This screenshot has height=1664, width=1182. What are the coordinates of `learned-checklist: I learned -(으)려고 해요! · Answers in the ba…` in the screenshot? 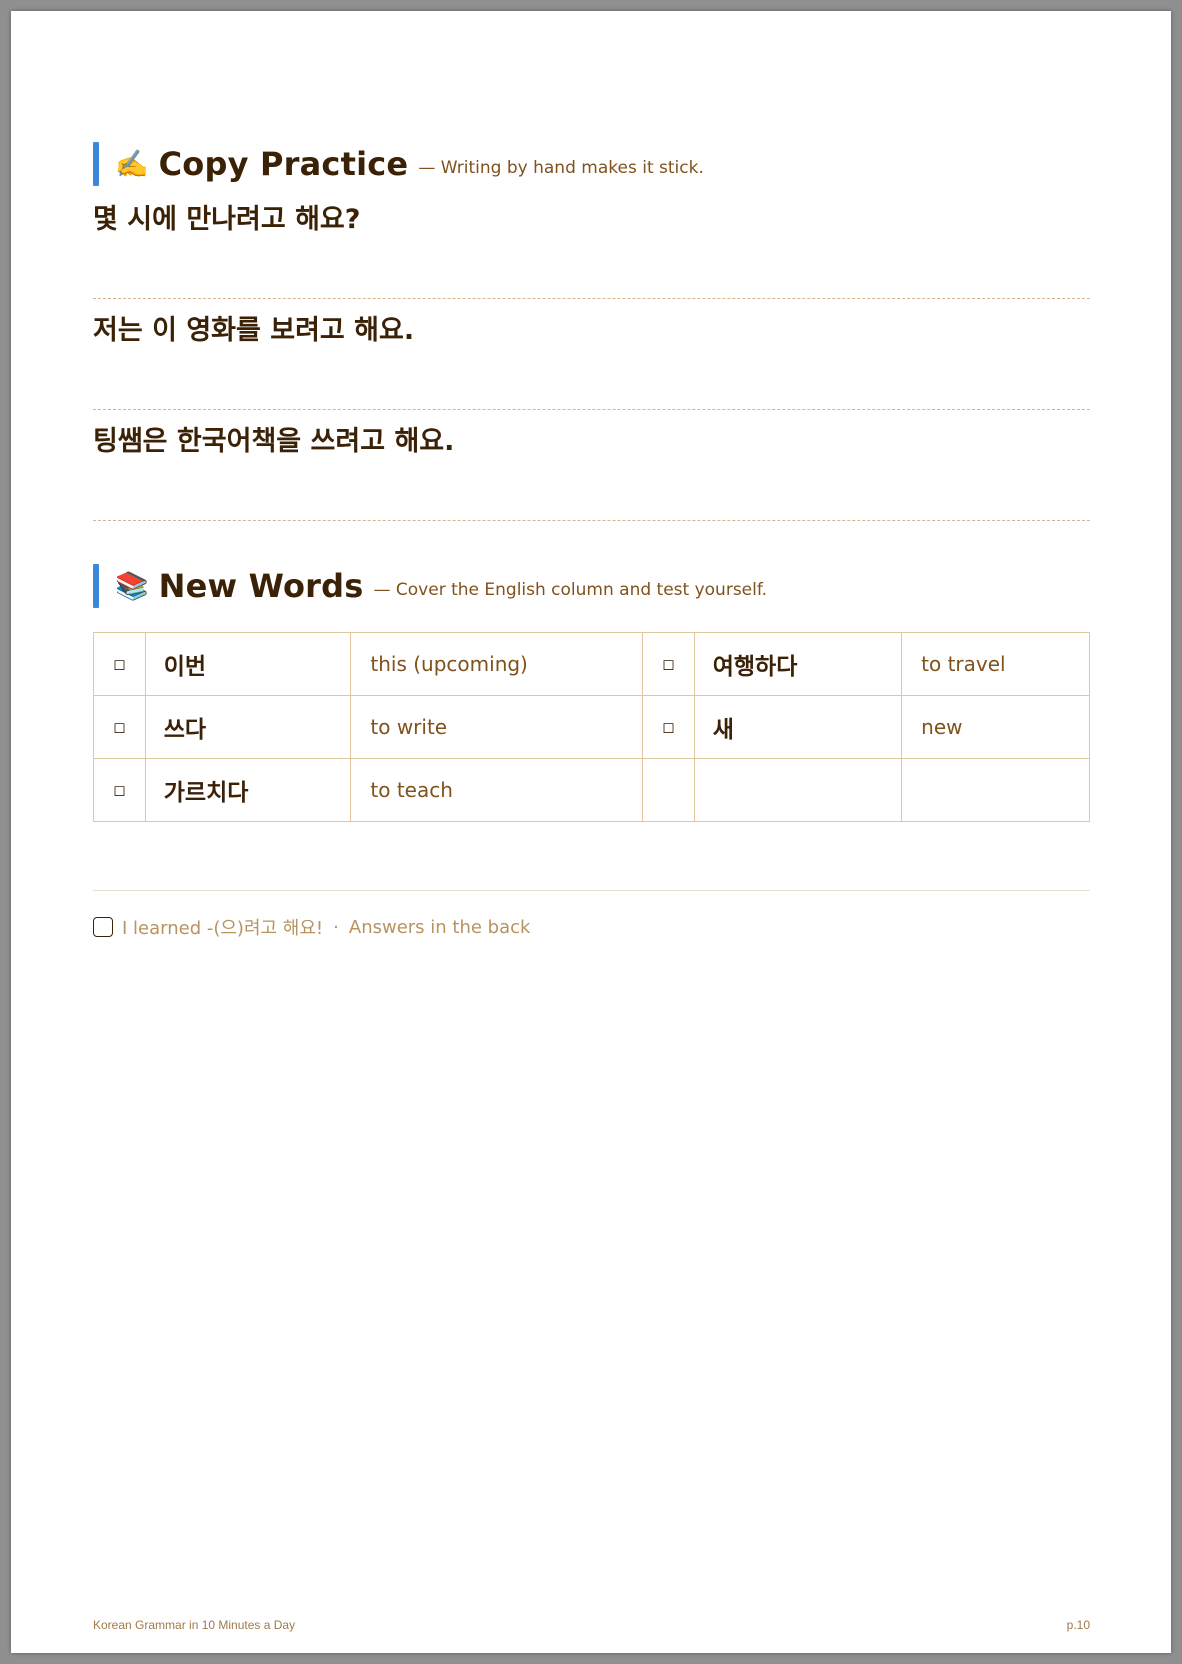 It's located at (311, 927).